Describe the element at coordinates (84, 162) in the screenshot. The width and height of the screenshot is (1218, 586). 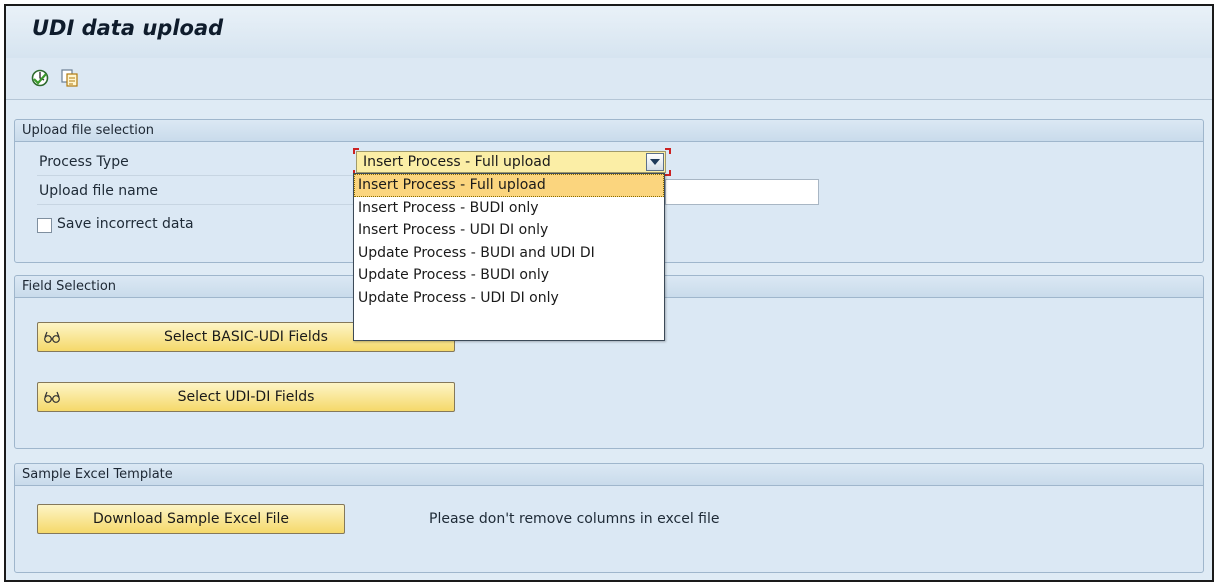
I see `process-type-label: Process Type` at that location.